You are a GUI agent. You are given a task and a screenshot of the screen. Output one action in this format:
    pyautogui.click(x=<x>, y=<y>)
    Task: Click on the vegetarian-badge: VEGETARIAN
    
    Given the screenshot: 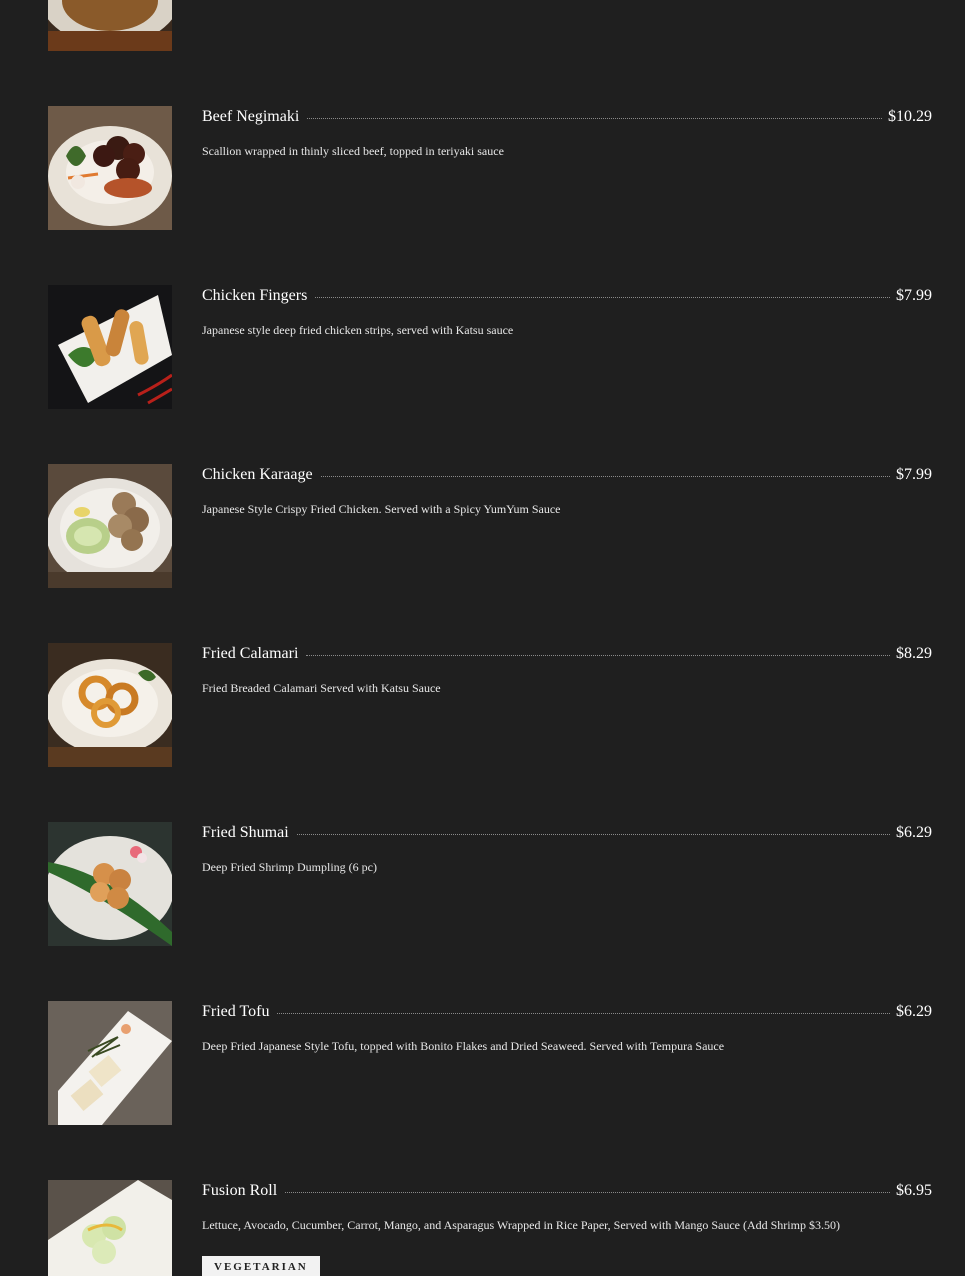 What is the action you would take?
    pyautogui.click(x=261, y=1266)
    